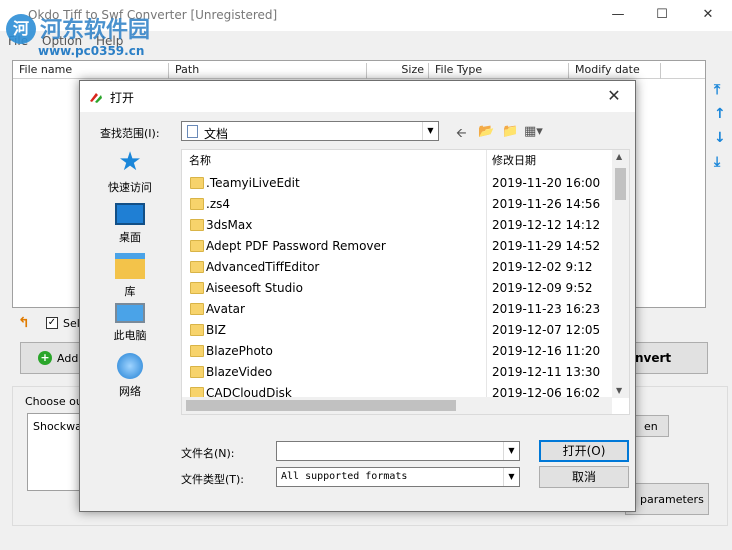  What do you see at coordinates (620, 184) in the screenshot?
I see `vertical-scroll-thumb` at bounding box center [620, 184].